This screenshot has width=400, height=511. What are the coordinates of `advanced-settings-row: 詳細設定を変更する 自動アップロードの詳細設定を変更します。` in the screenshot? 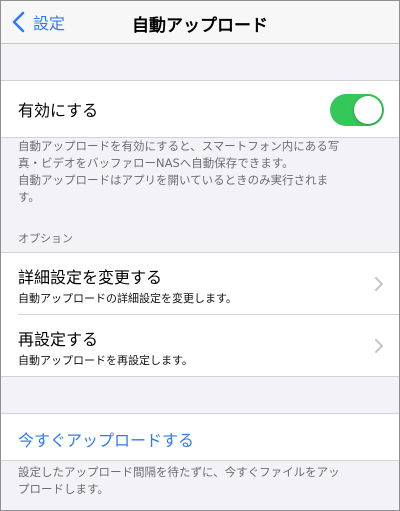 It's located at (200, 283).